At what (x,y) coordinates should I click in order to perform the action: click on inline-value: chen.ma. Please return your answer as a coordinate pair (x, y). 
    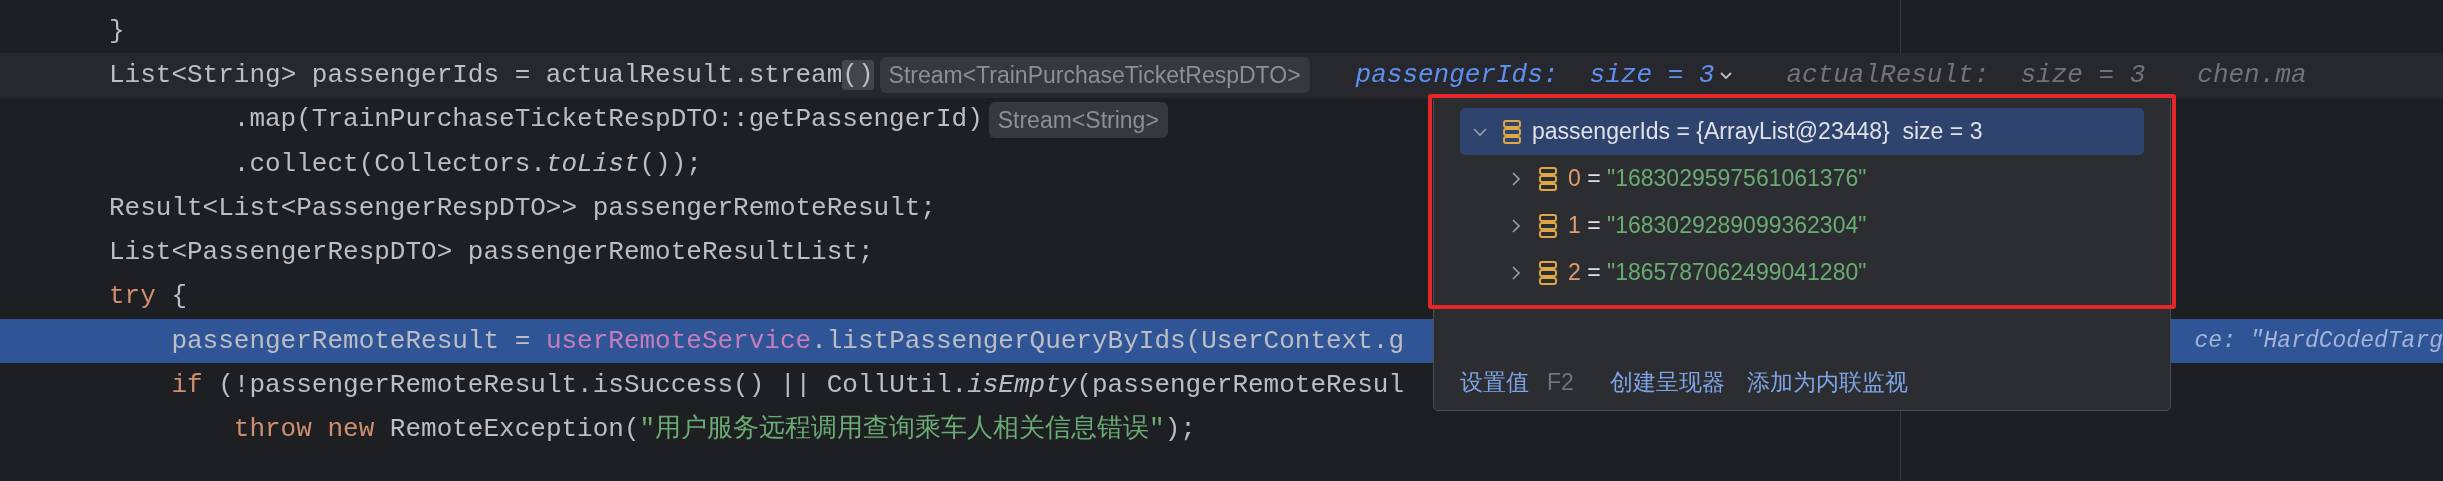
    Looking at the image, I should click on (2252, 75).